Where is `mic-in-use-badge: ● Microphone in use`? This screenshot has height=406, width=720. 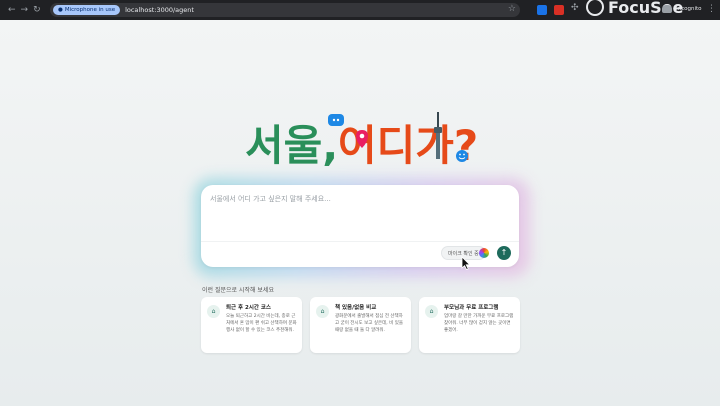 mic-in-use-badge: ● Microphone in use is located at coordinates (87, 10).